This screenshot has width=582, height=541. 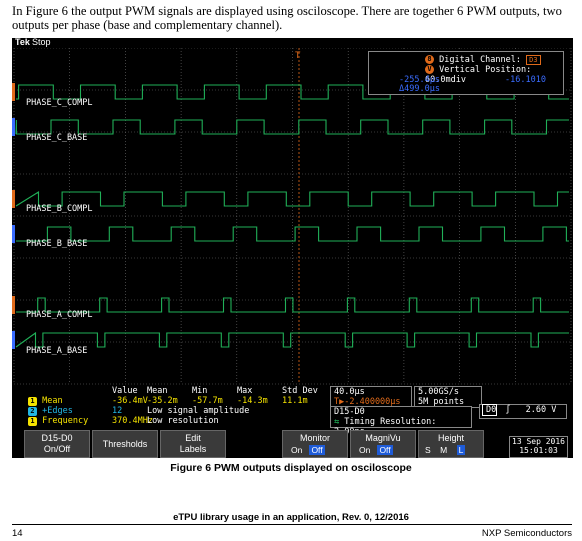 What do you see at coordinates (371, 397) in the screenshot?
I see `timebase-box: 40.0µs T▶-2.400000µs` at bounding box center [371, 397].